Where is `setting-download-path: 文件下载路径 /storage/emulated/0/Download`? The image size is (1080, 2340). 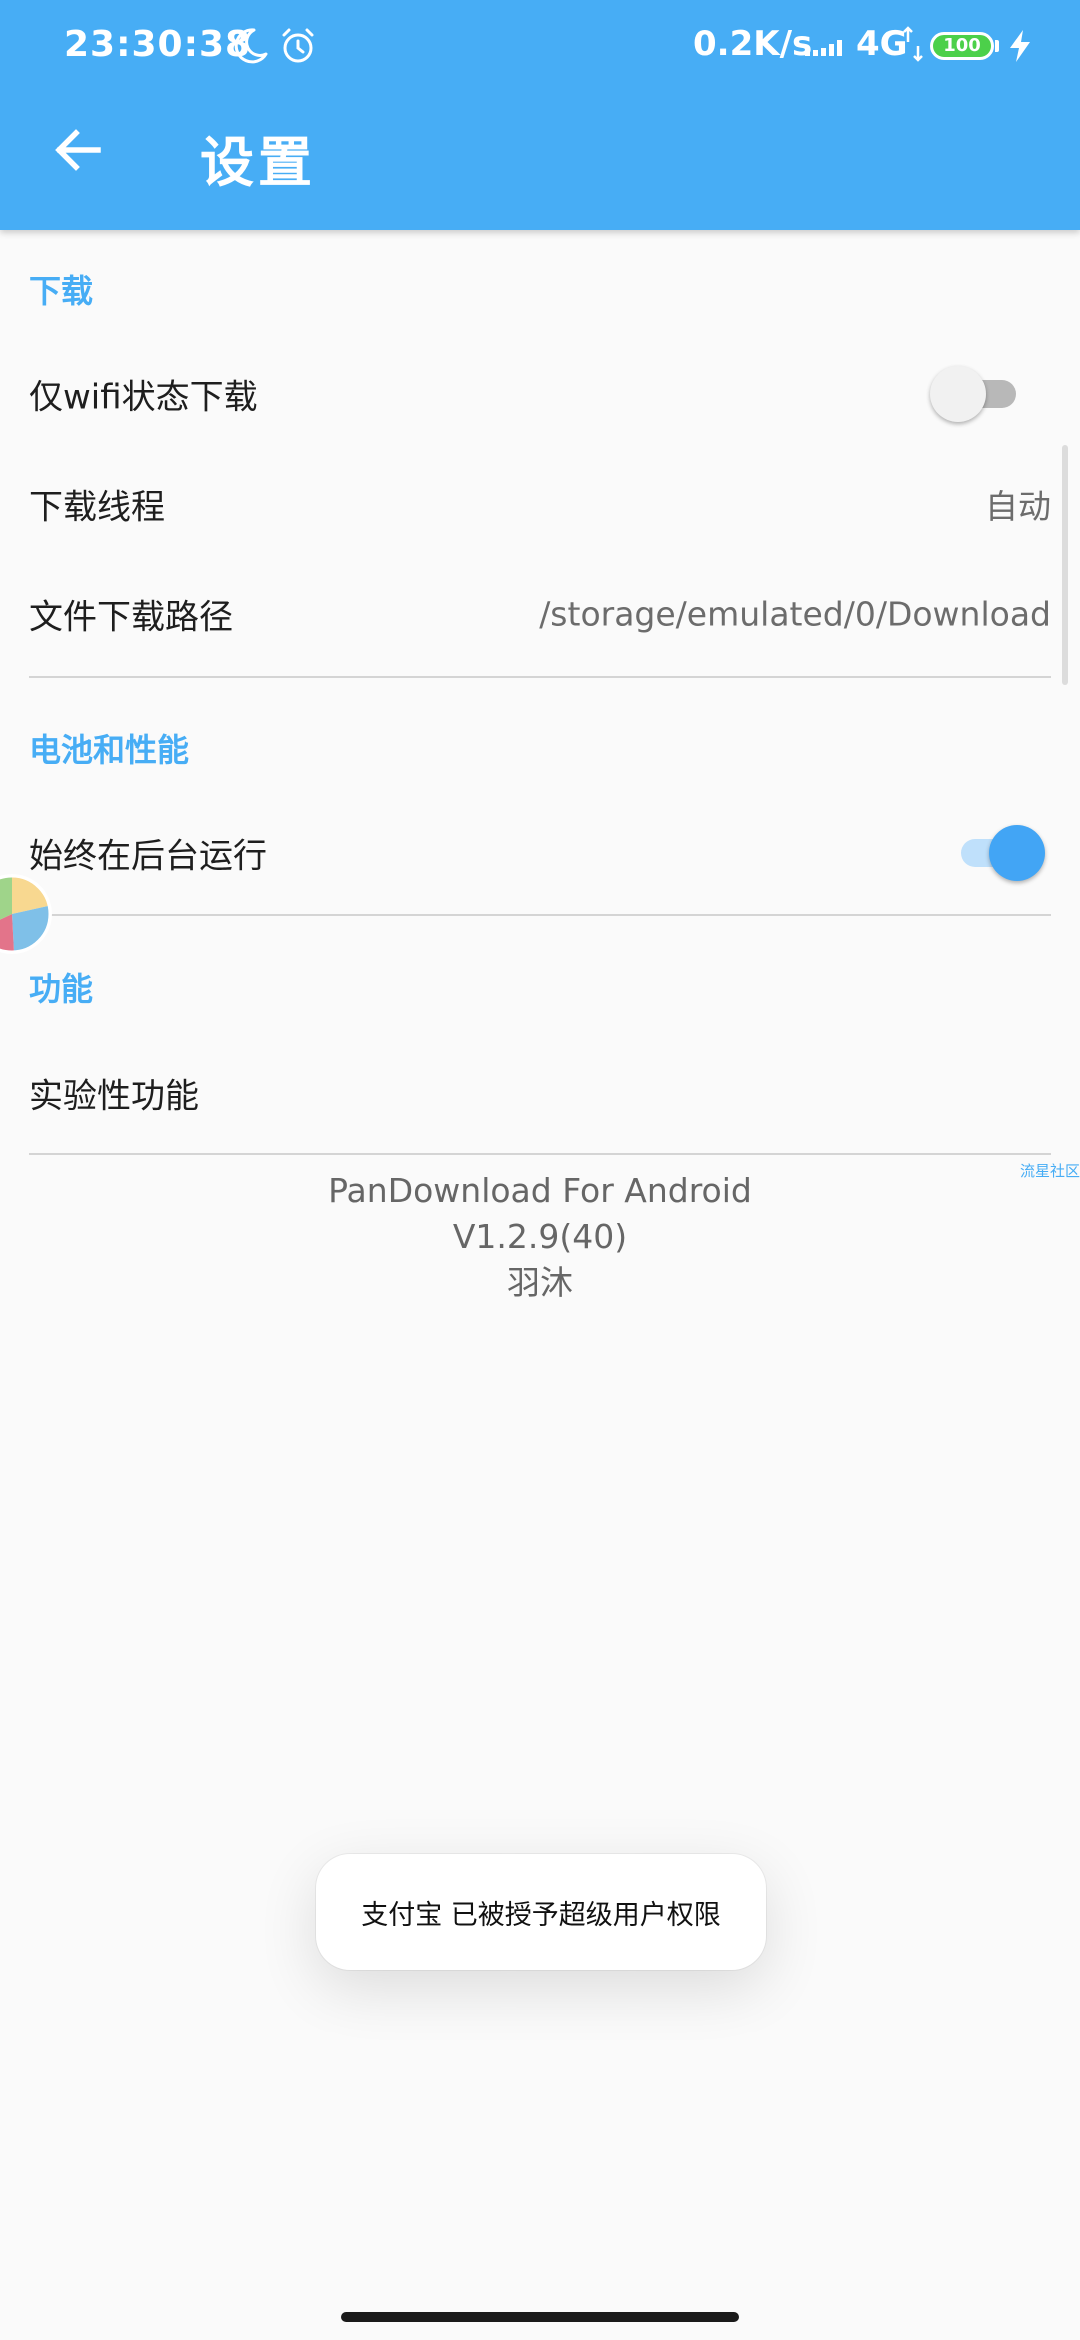
setting-download-path: 文件下载路径 /storage/emulated/0/Download is located at coordinates (540, 614).